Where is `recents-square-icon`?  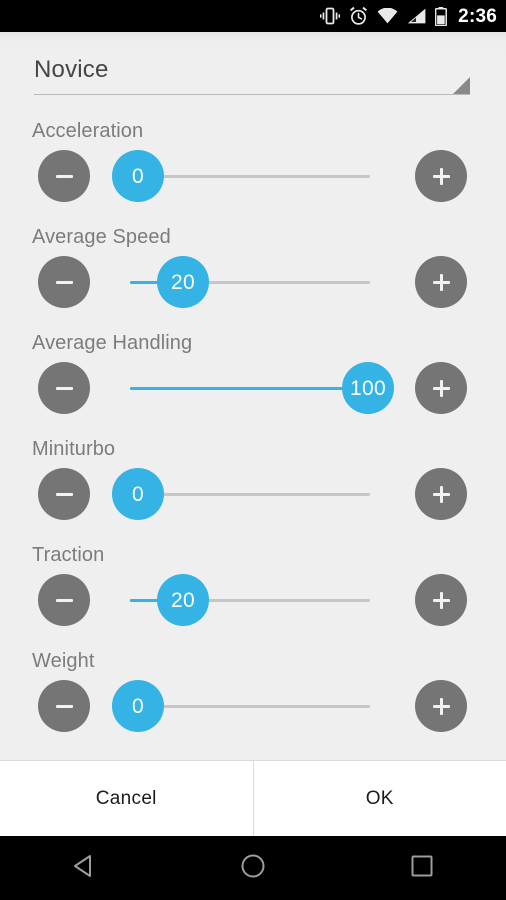
recents-square-icon is located at coordinates (422, 868).